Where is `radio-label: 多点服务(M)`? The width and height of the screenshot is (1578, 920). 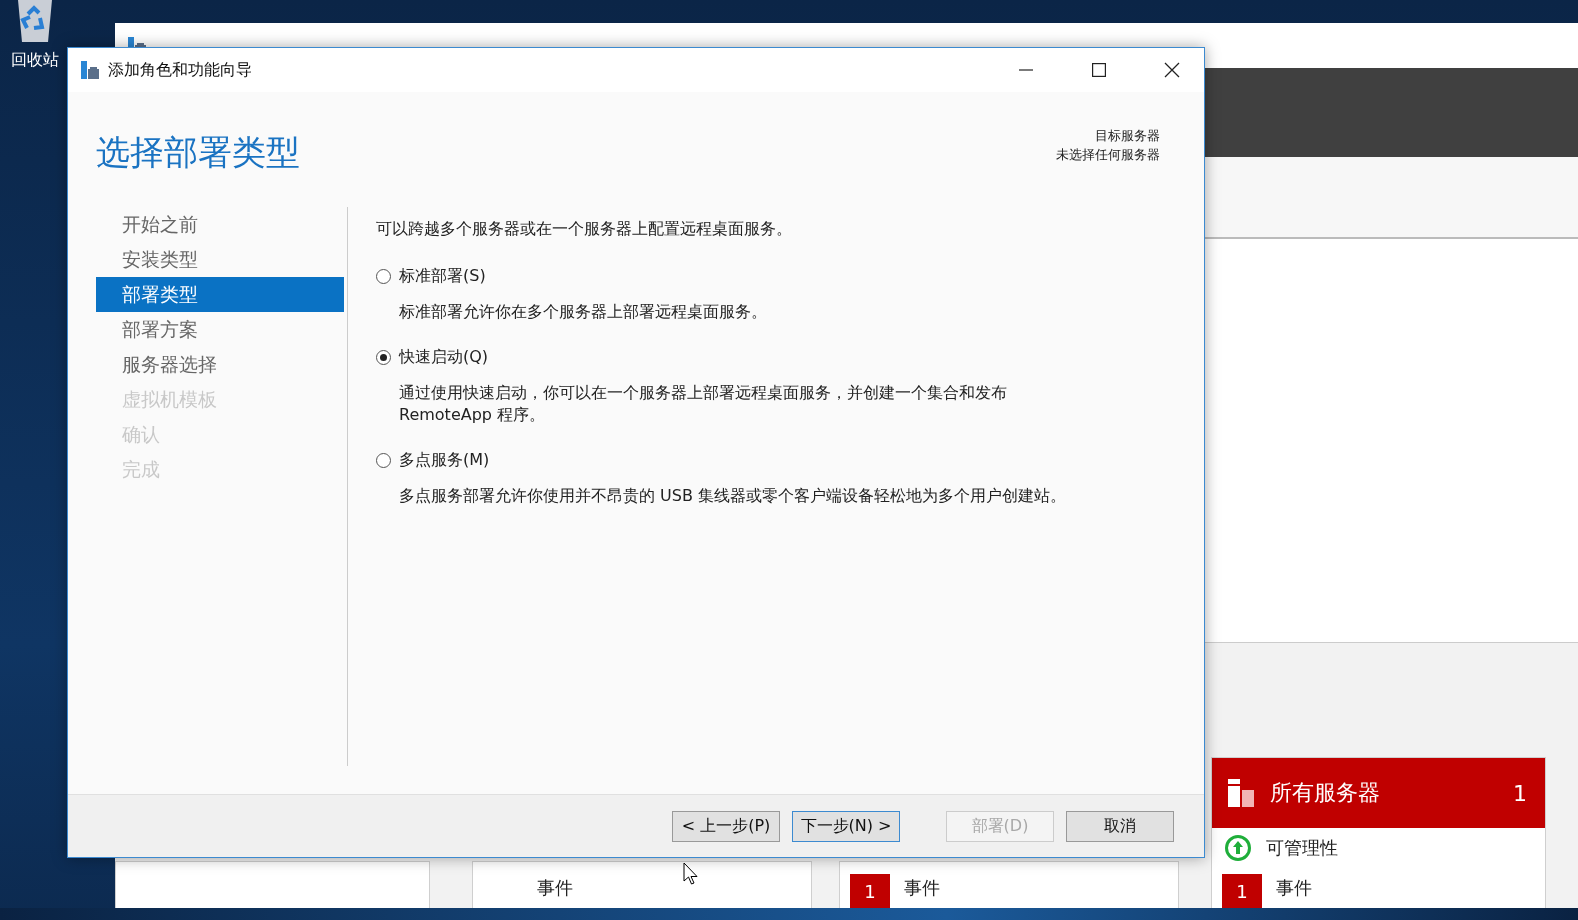
radio-label: 多点服务(M) is located at coordinates (444, 460).